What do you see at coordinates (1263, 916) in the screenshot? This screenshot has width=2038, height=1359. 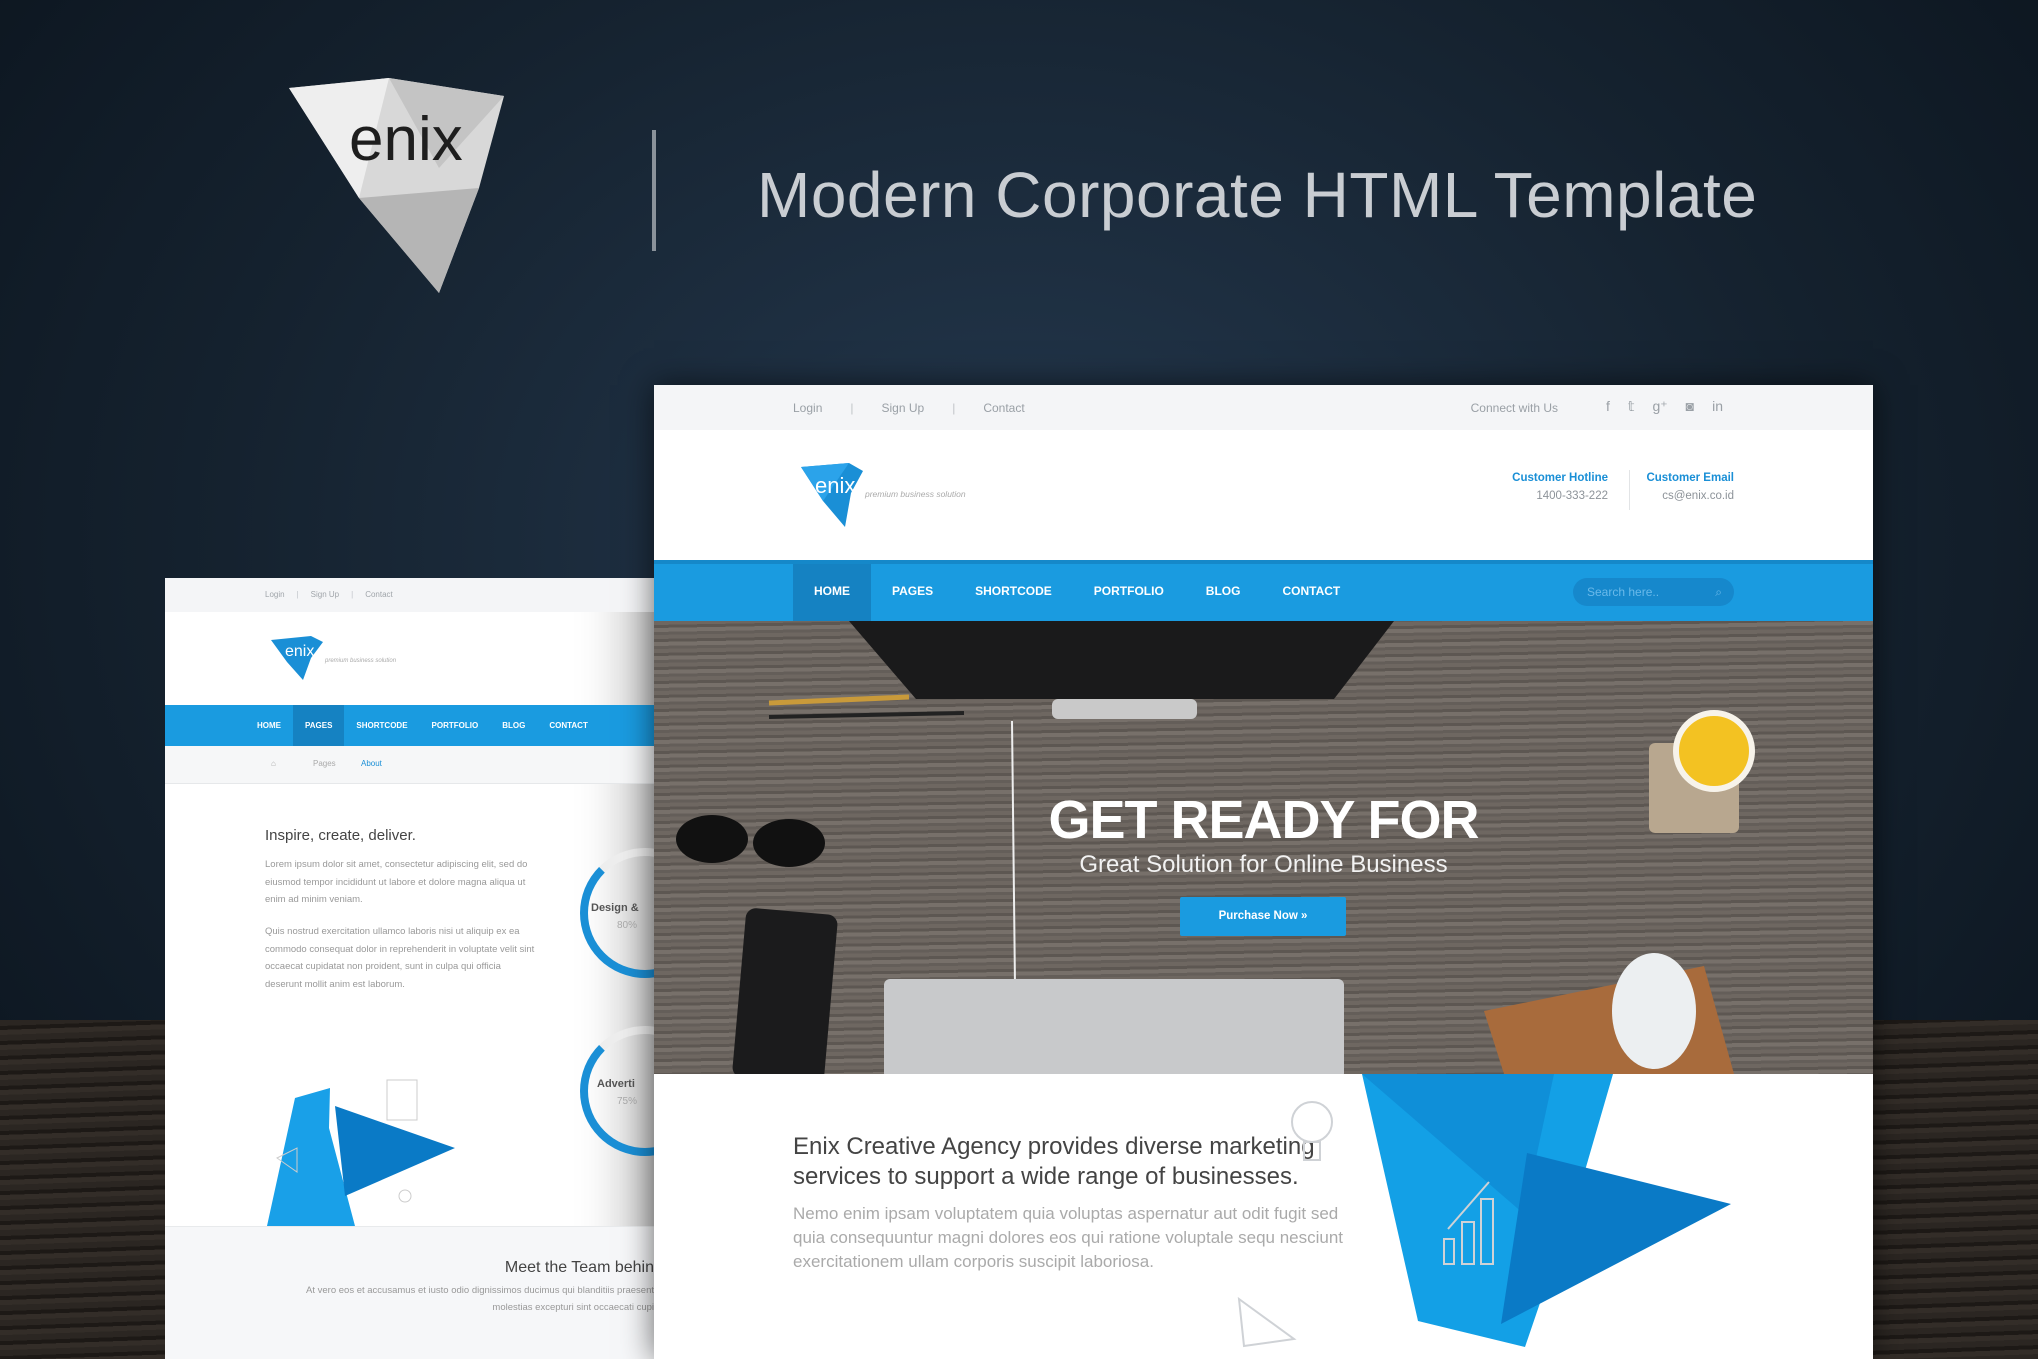 I see `purchase-button: Purchase Now »` at bounding box center [1263, 916].